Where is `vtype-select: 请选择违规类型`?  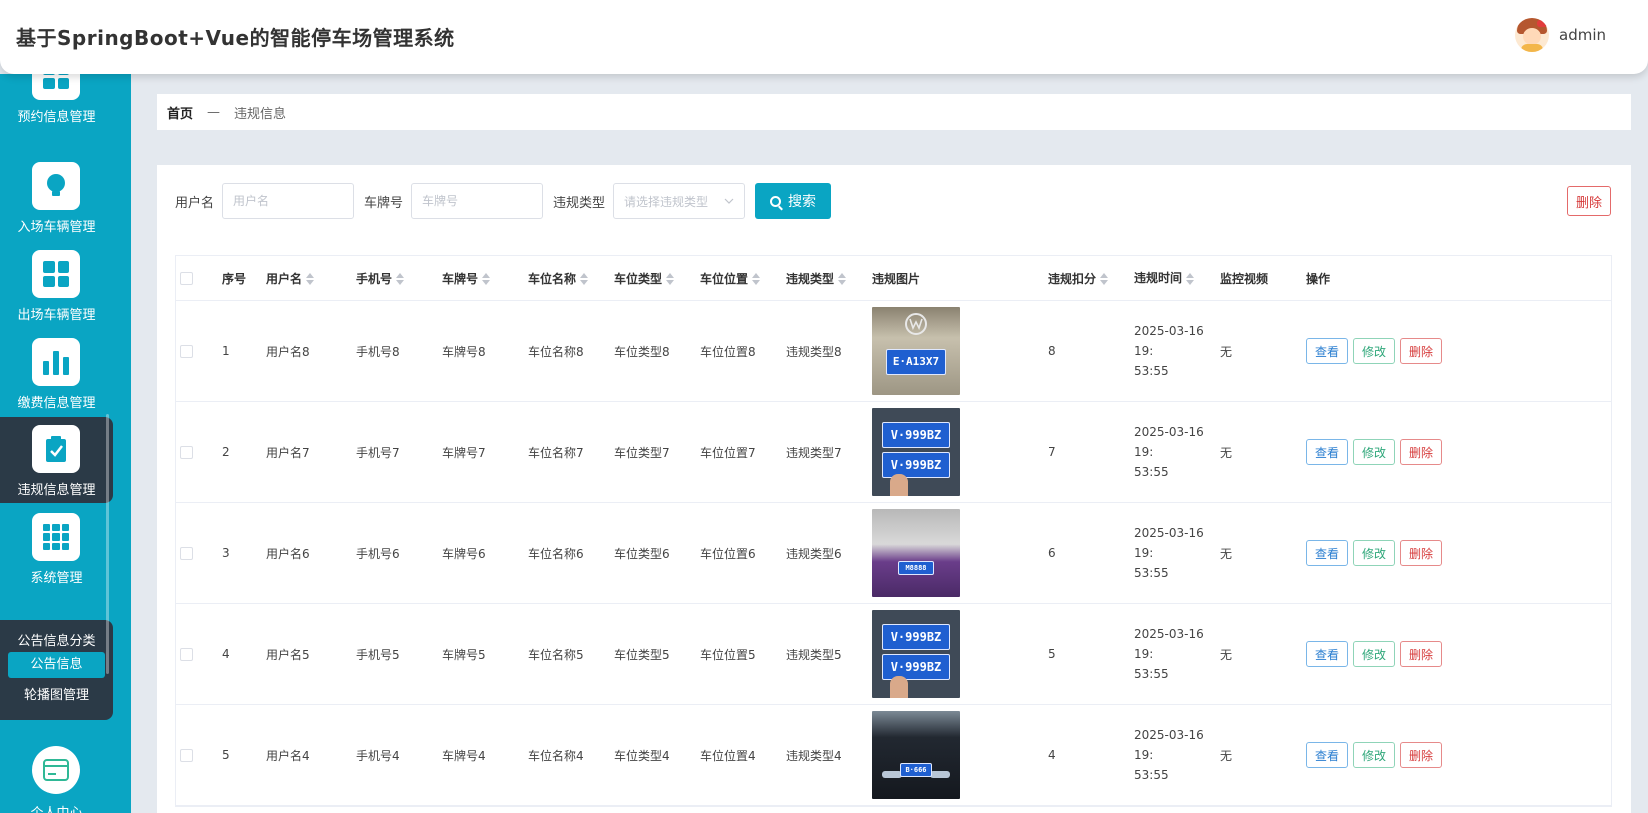
vtype-select: 请选择违规类型 is located at coordinates (679, 201).